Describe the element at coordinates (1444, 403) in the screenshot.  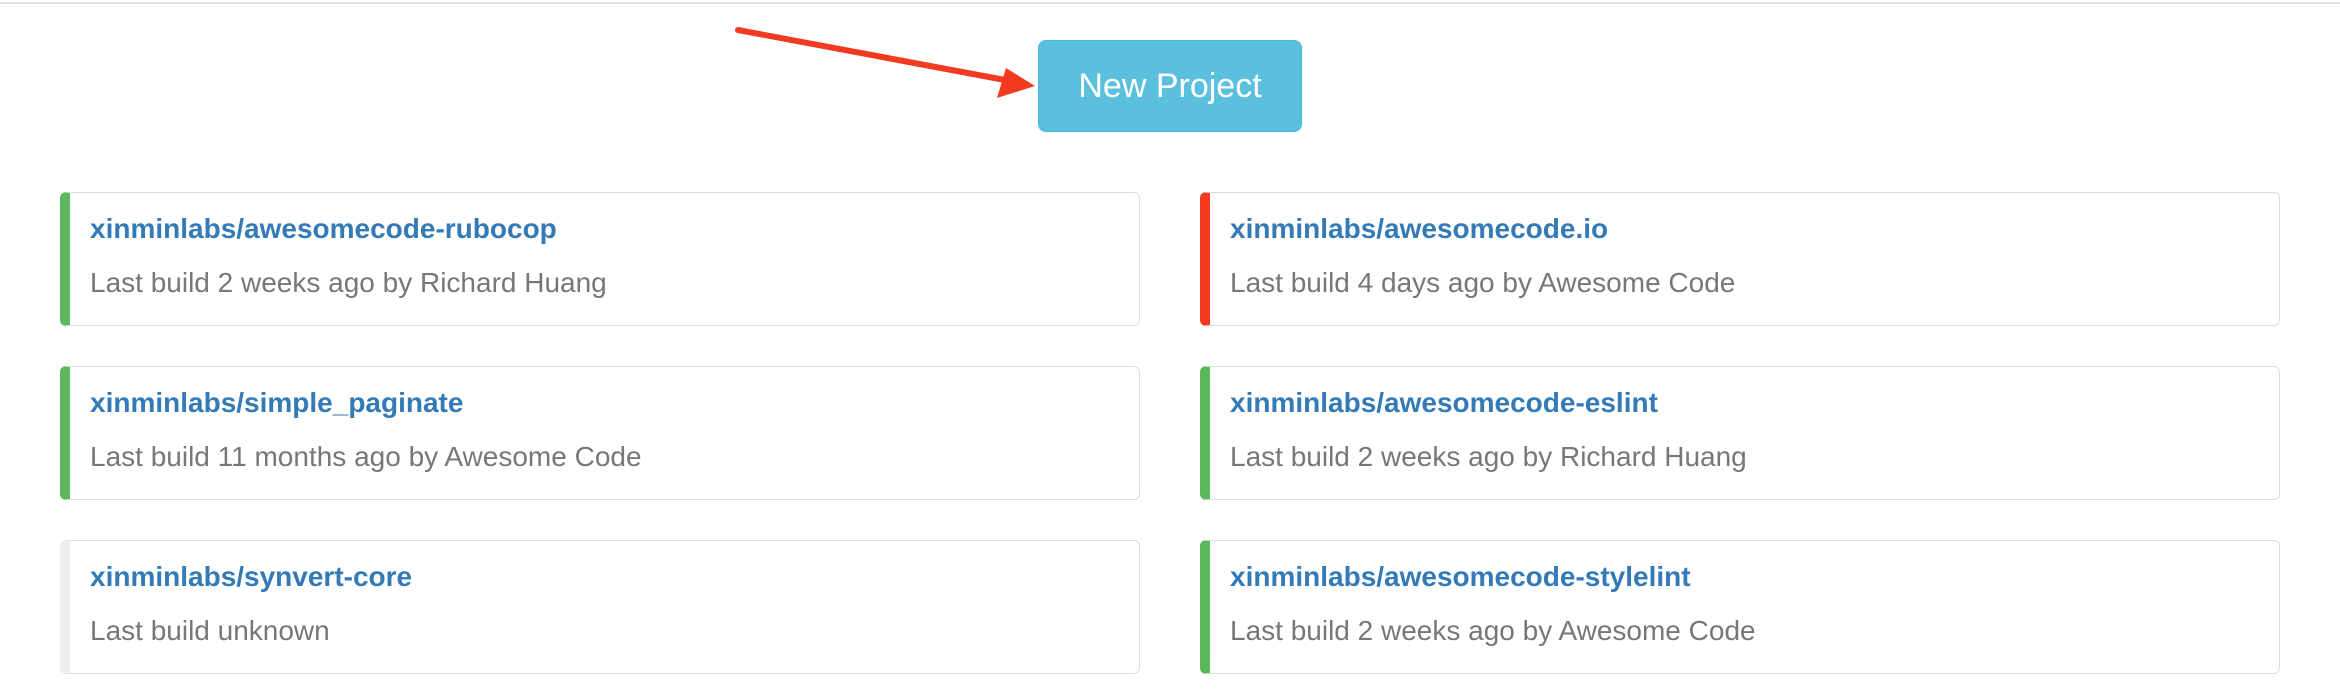
I see `project-link: xinminlabs/awesomecode-eslint` at that location.